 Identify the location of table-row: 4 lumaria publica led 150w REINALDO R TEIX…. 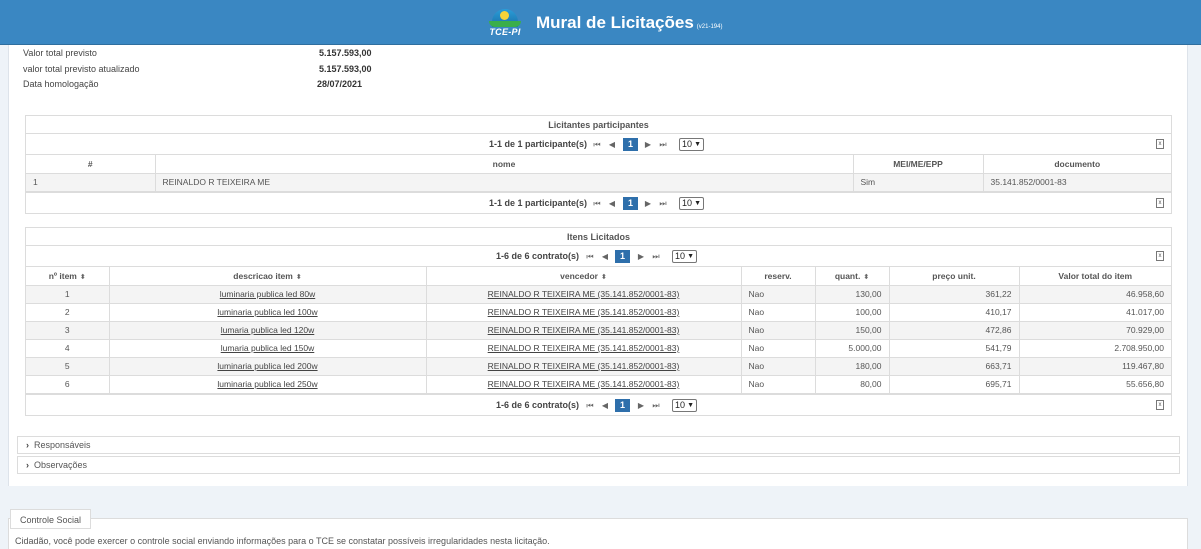
(598, 348).